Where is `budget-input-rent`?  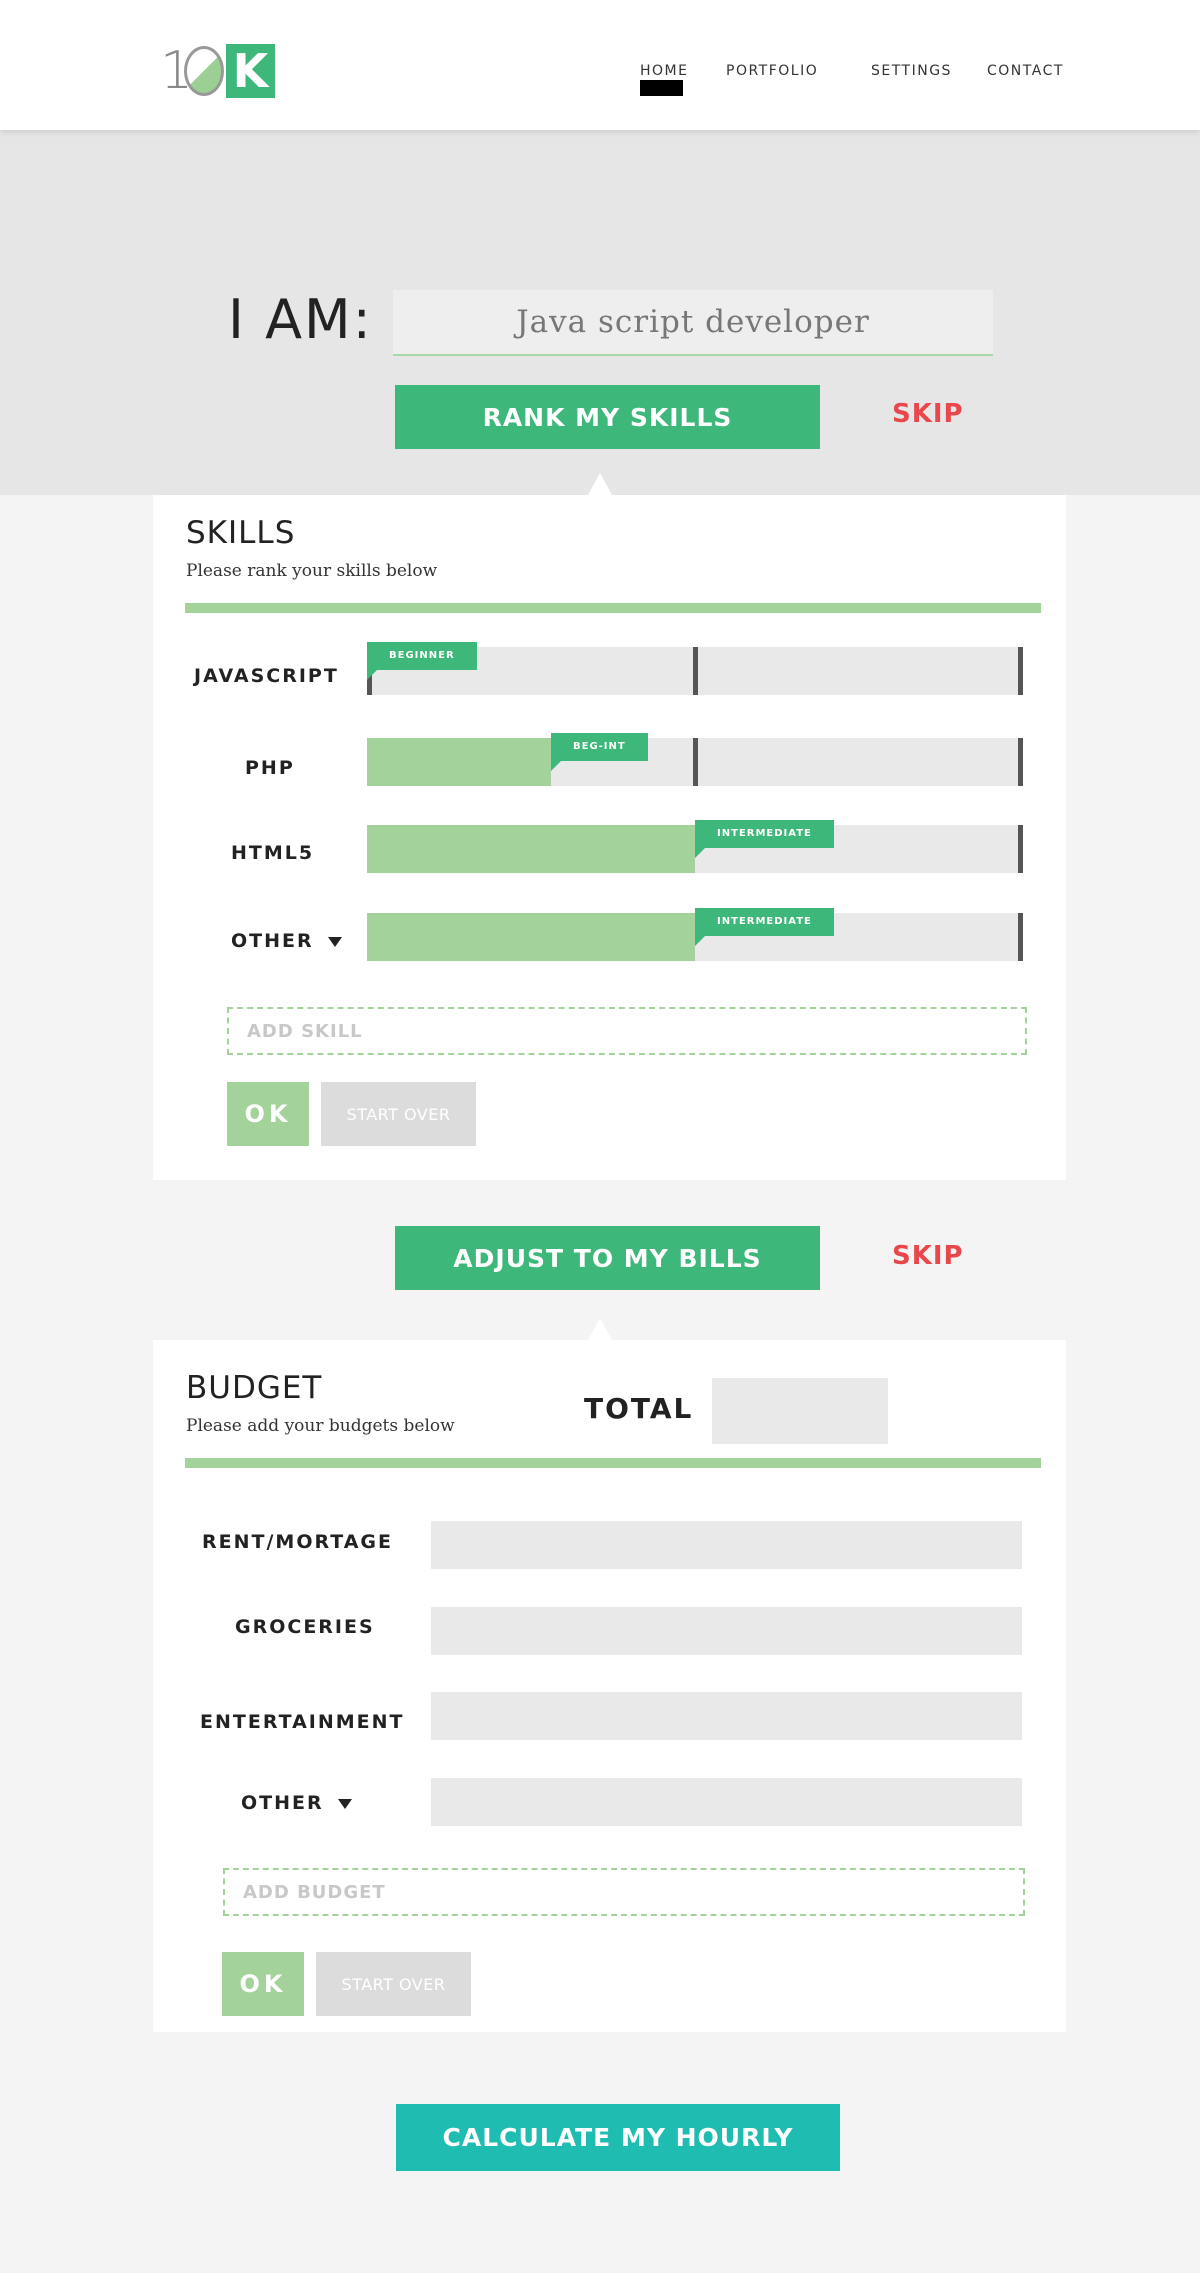 budget-input-rent is located at coordinates (726, 1545).